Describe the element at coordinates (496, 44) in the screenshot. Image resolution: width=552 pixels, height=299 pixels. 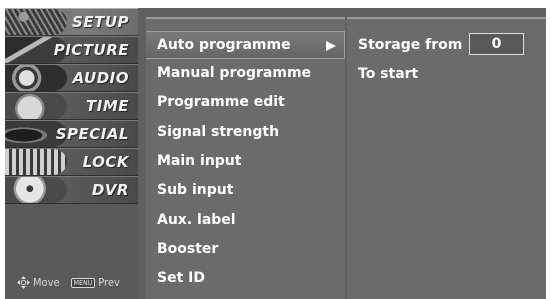
I see `storage-from-value-field: 0` at that location.